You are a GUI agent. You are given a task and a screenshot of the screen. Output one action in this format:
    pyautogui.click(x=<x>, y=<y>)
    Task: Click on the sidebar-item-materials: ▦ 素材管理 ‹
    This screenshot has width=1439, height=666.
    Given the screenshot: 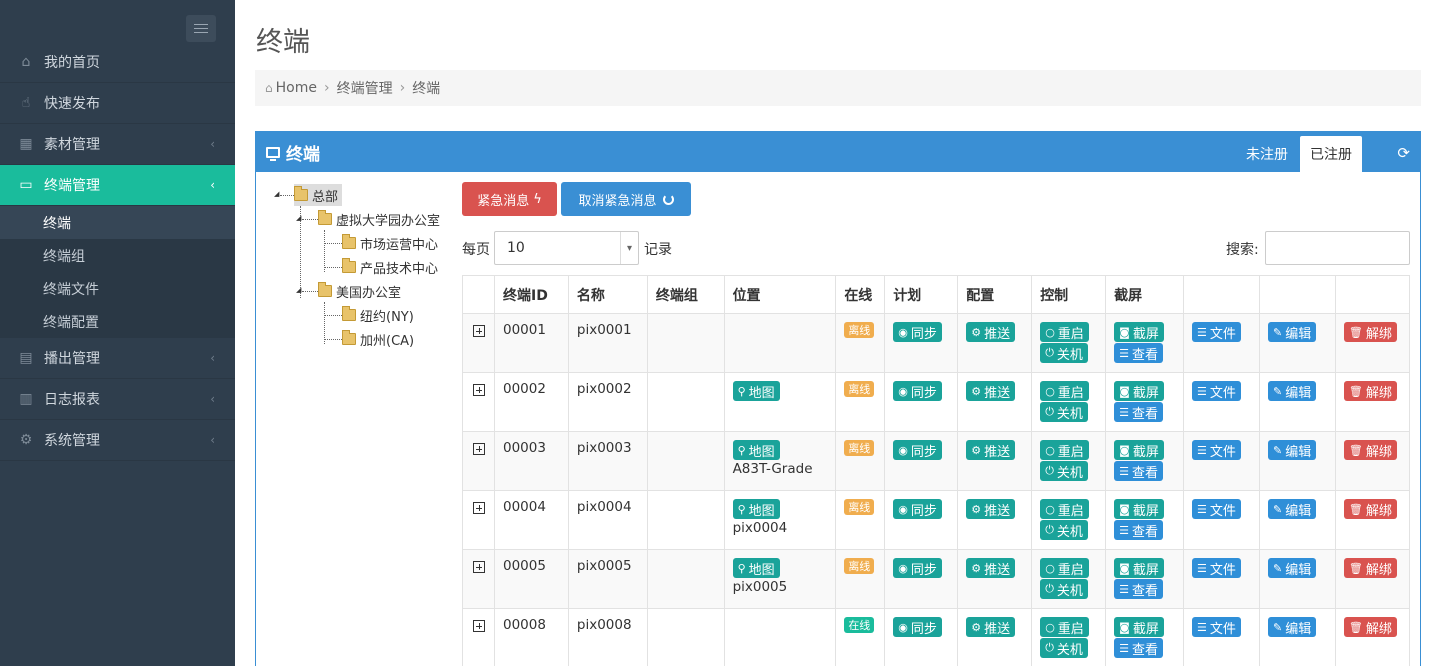 What is the action you would take?
    pyautogui.click(x=117, y=144)
    